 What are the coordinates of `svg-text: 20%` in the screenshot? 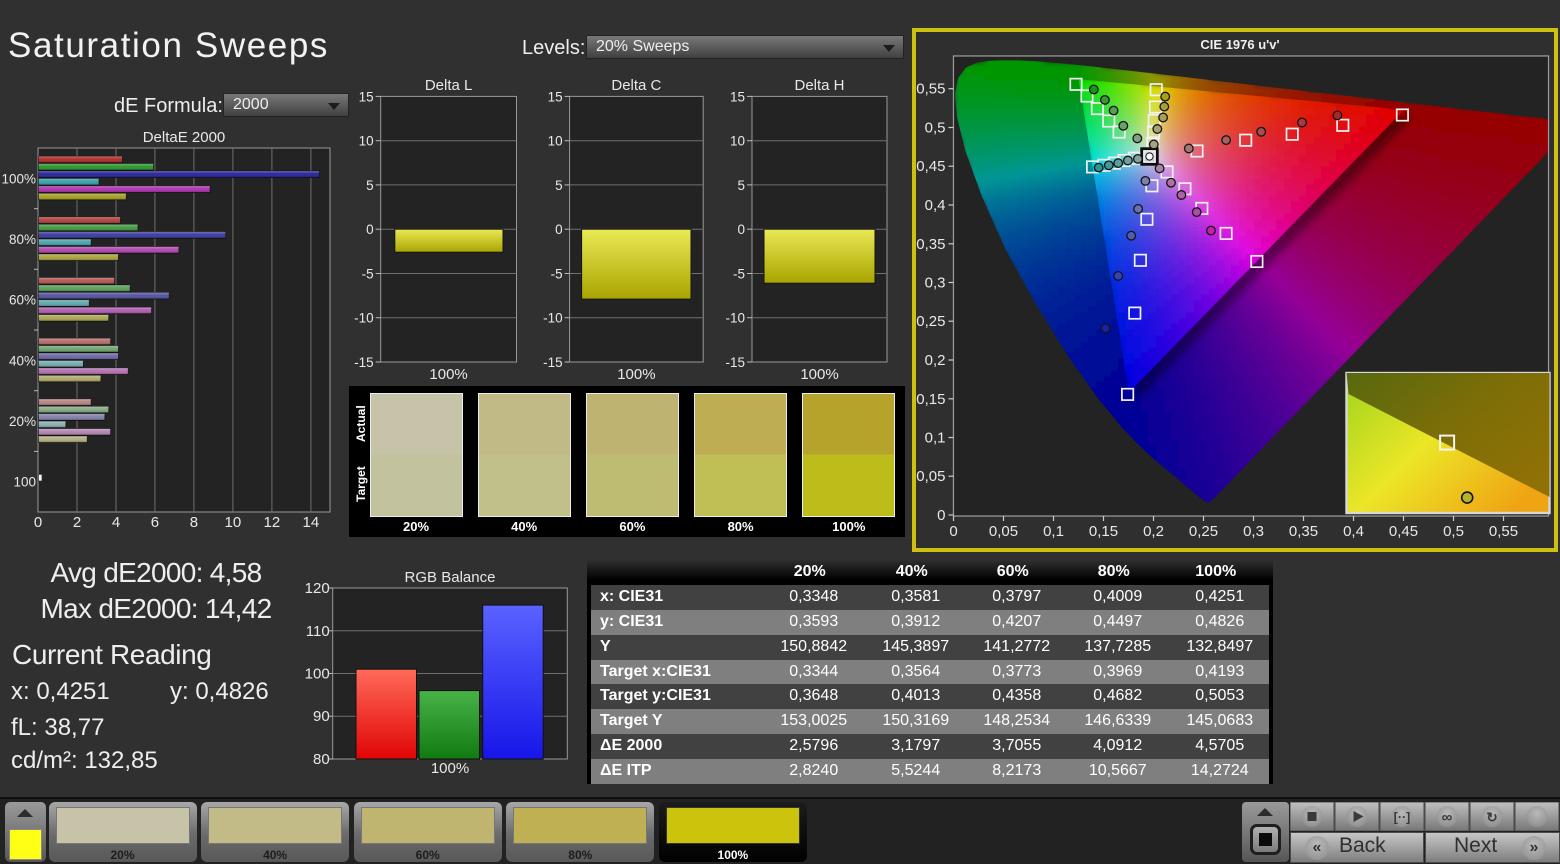 It's located at (22, 421).